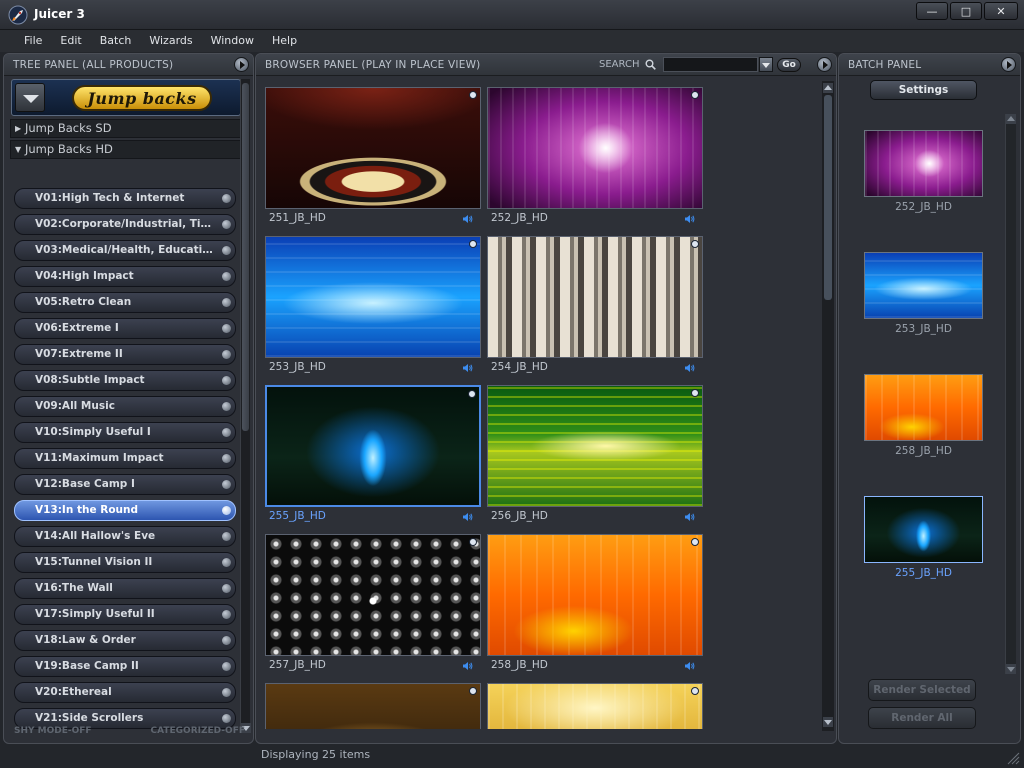 This screenshot has height=768, width=1024. I want to click on batch-item: 253_JB_HD, so click(923, 293).